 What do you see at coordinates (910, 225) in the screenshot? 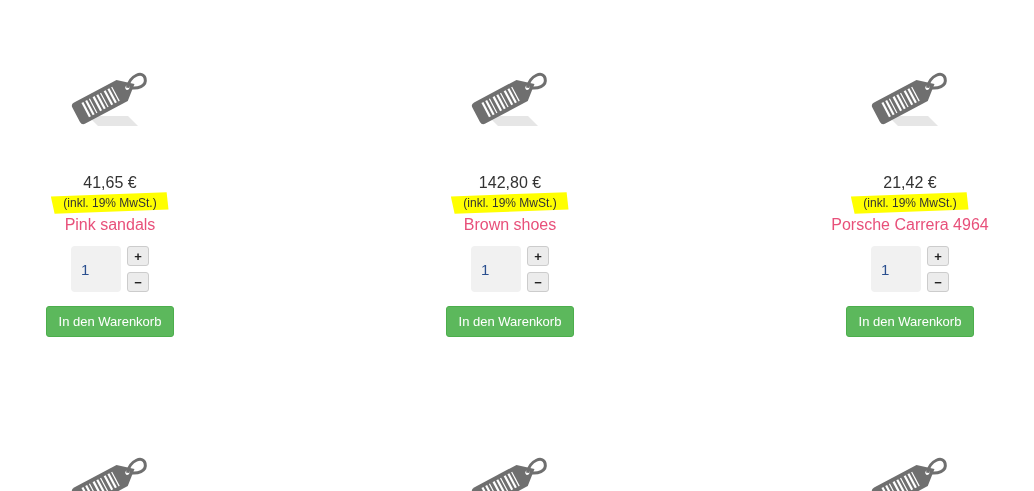
I see `product-name-link: Porsche Carrera 4964` at bounding box center [910, 225].